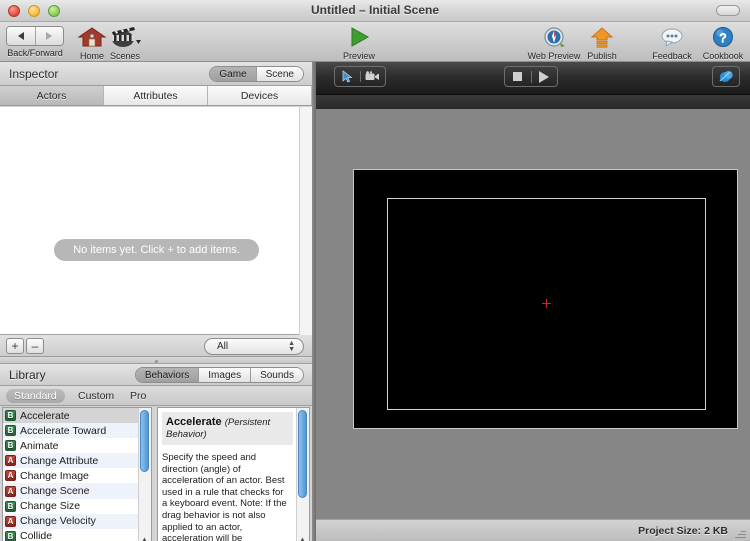 Image resolution: width=750 pixels, height=541 pixels. Describe the element at coordinates (544, 76) in the screenshot. I see `play-button` at that location.